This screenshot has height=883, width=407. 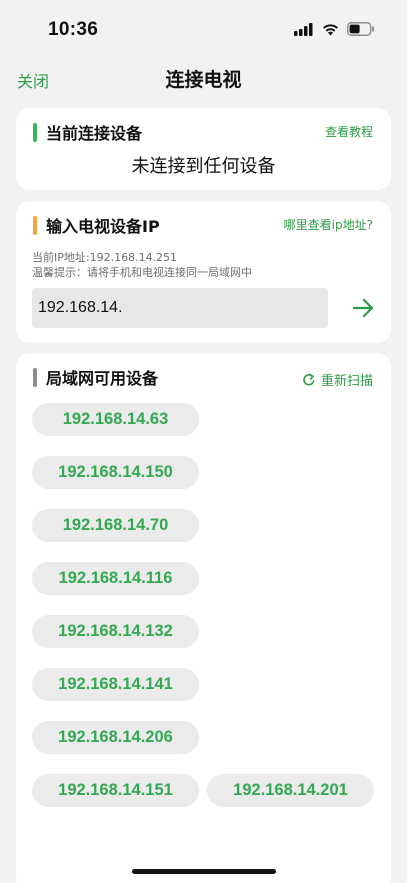 What do you see at coordinates (180, 308) in the screenshot?
I see `ip-address-input` at bounding box center [180, 308].